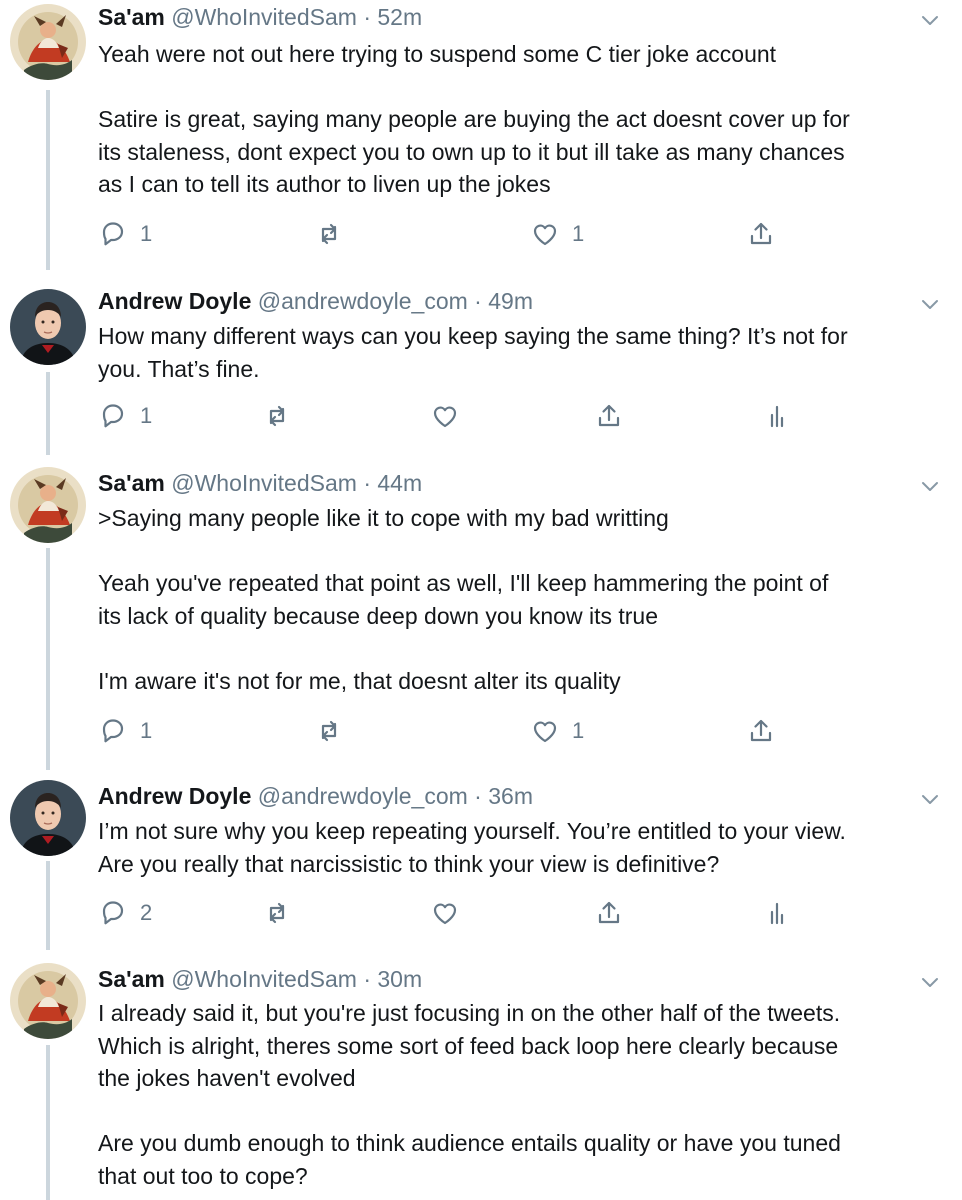  Describe the element at coordinates (146, 730) in the screenshot. I see `reply-count: 1` at that location.